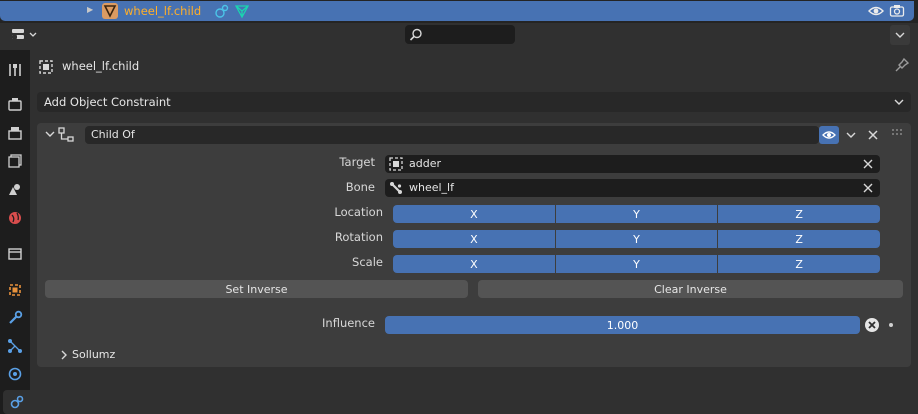  I want to click on view-layer-icon, so click(15, 161).